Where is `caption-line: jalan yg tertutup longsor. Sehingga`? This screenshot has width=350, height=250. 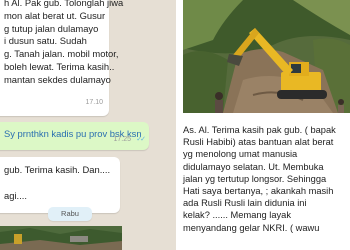 caption-line: jalan yg tertutup longsor. Sehingga is located at coordinates (255, 178).